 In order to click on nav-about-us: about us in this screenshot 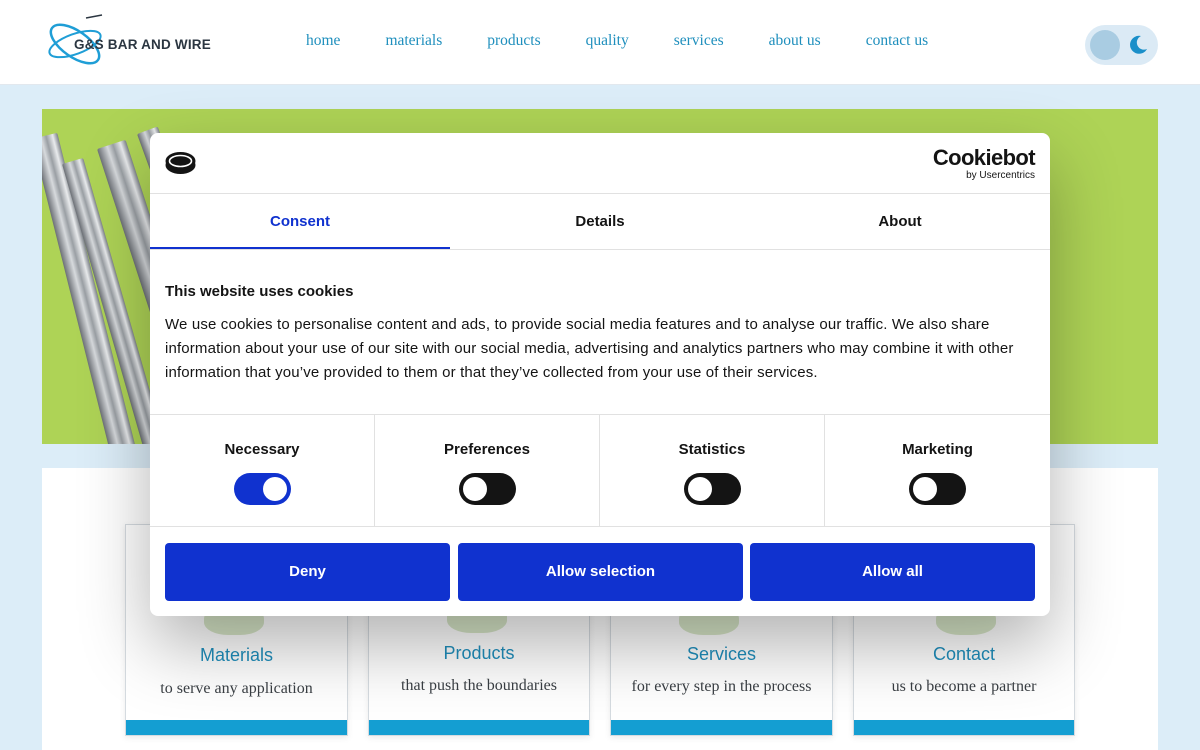, I will do `click(795, 41)`.